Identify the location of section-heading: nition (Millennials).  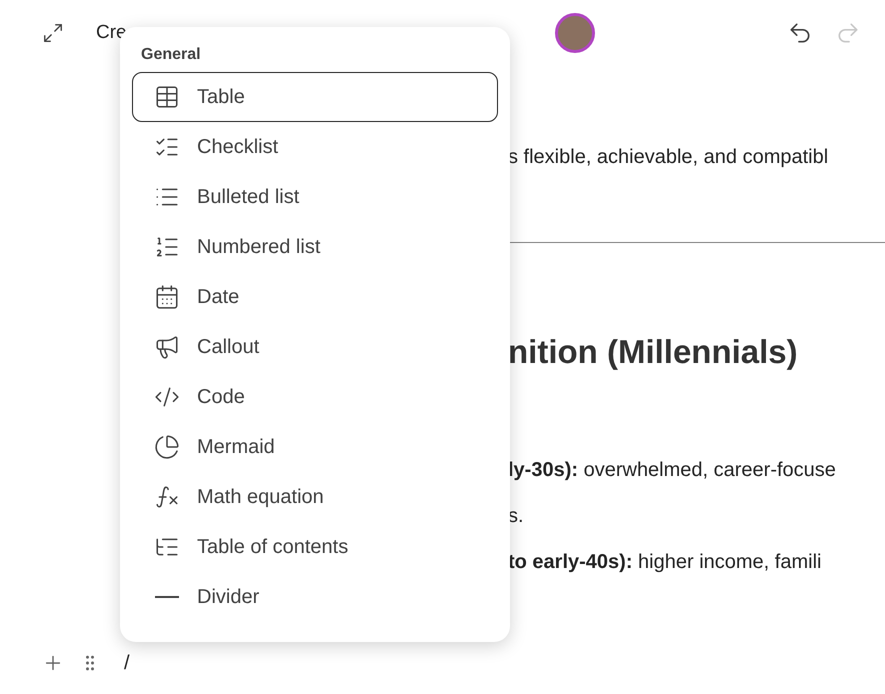
(653, 352).